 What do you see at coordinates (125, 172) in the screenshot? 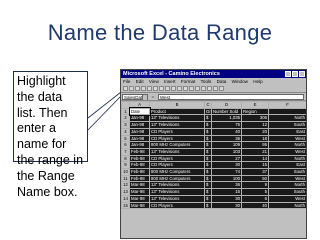
I see `row-header: 10` at bounding box center [125, 172].